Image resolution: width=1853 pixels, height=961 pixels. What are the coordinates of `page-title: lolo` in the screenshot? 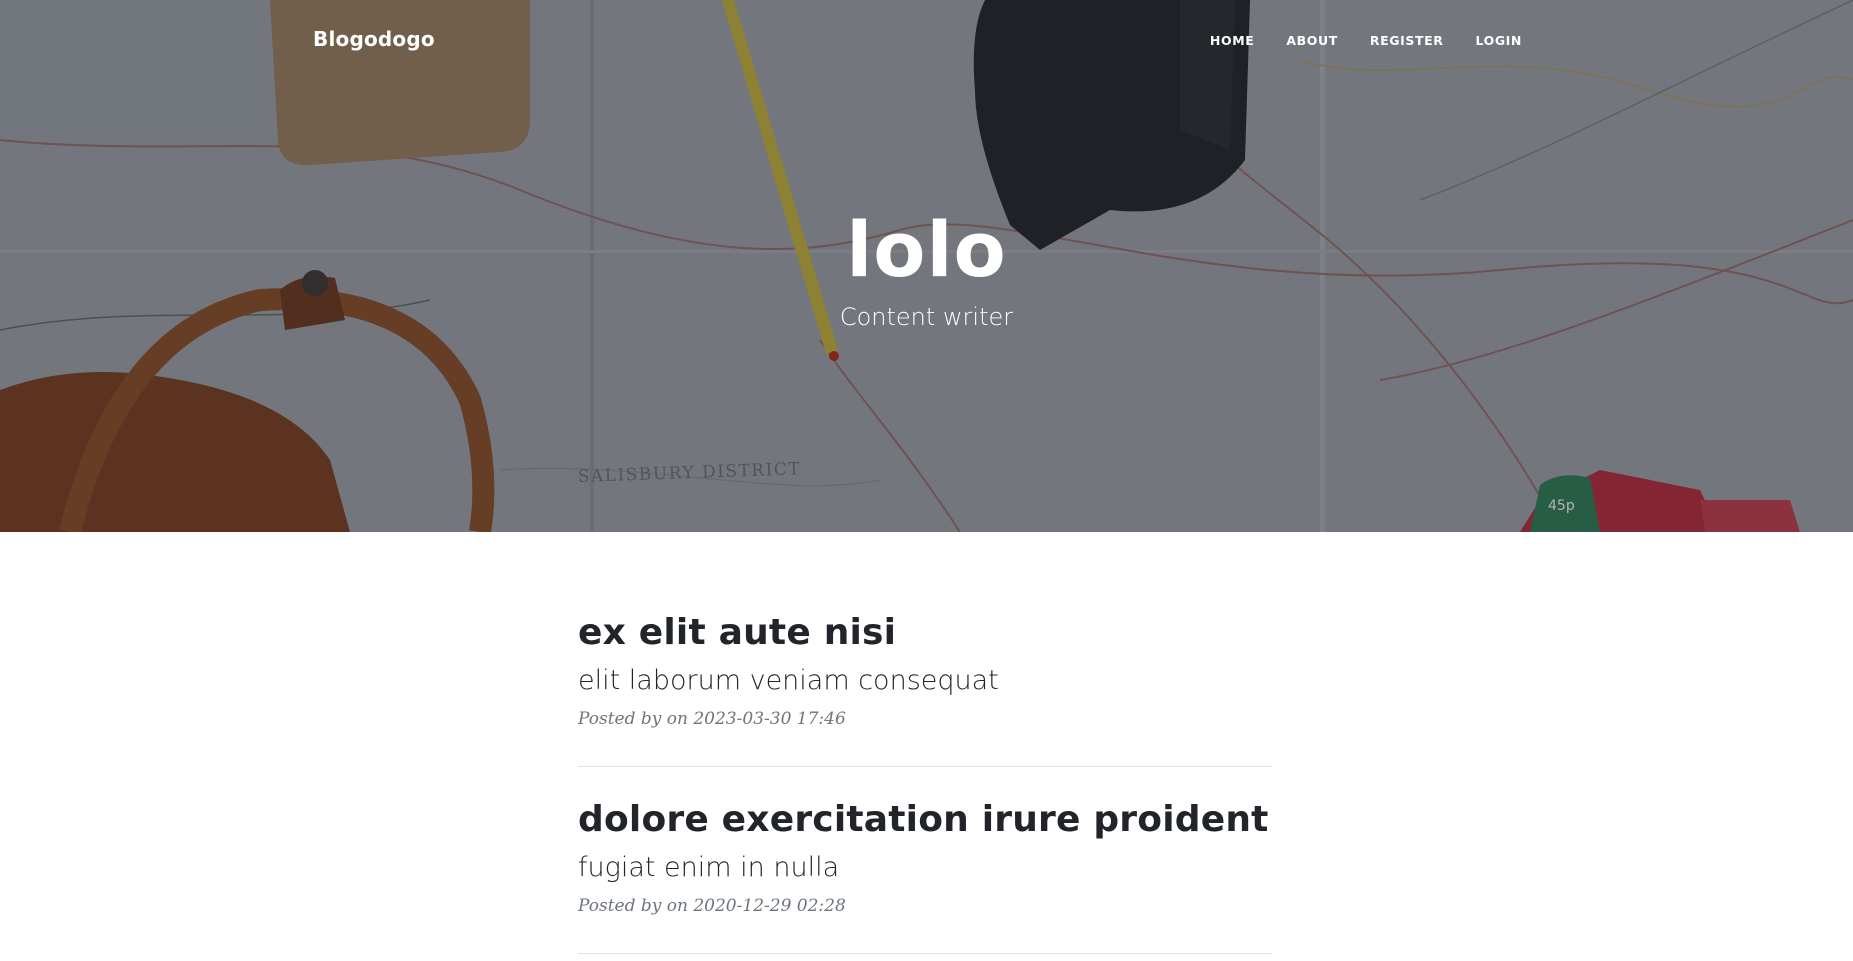 It's located at (926, 249).